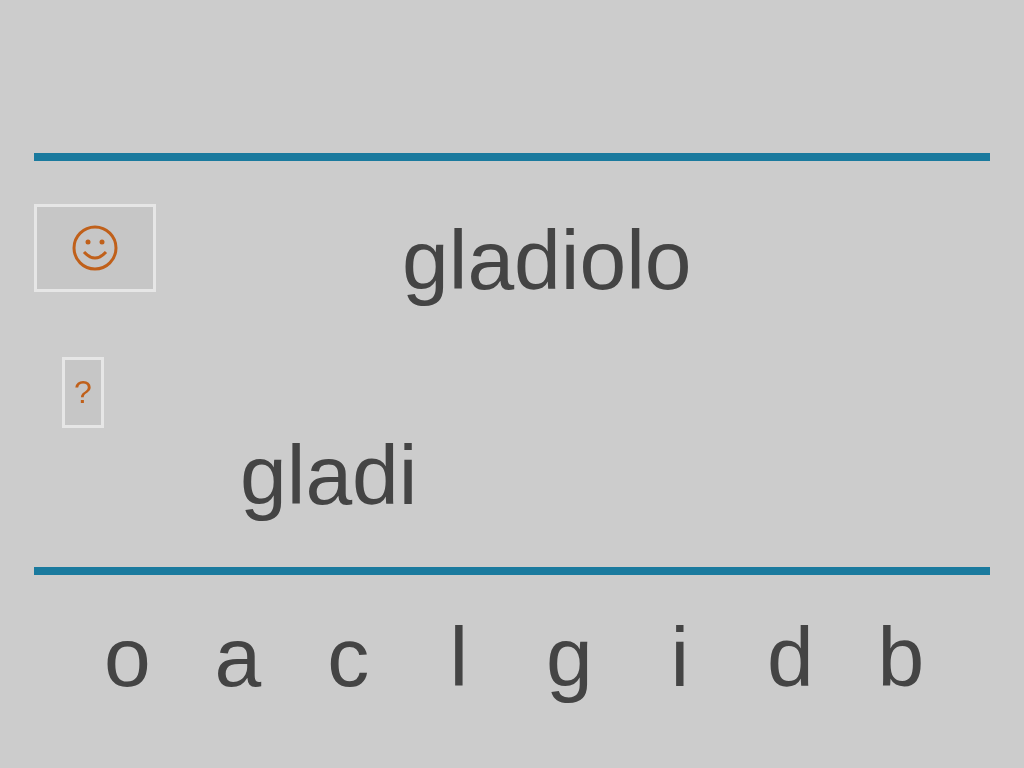  What do you see at coordinates (237, 657) in the screenshot?
I see `letter-tile: a` at bounding box center [237, 657].